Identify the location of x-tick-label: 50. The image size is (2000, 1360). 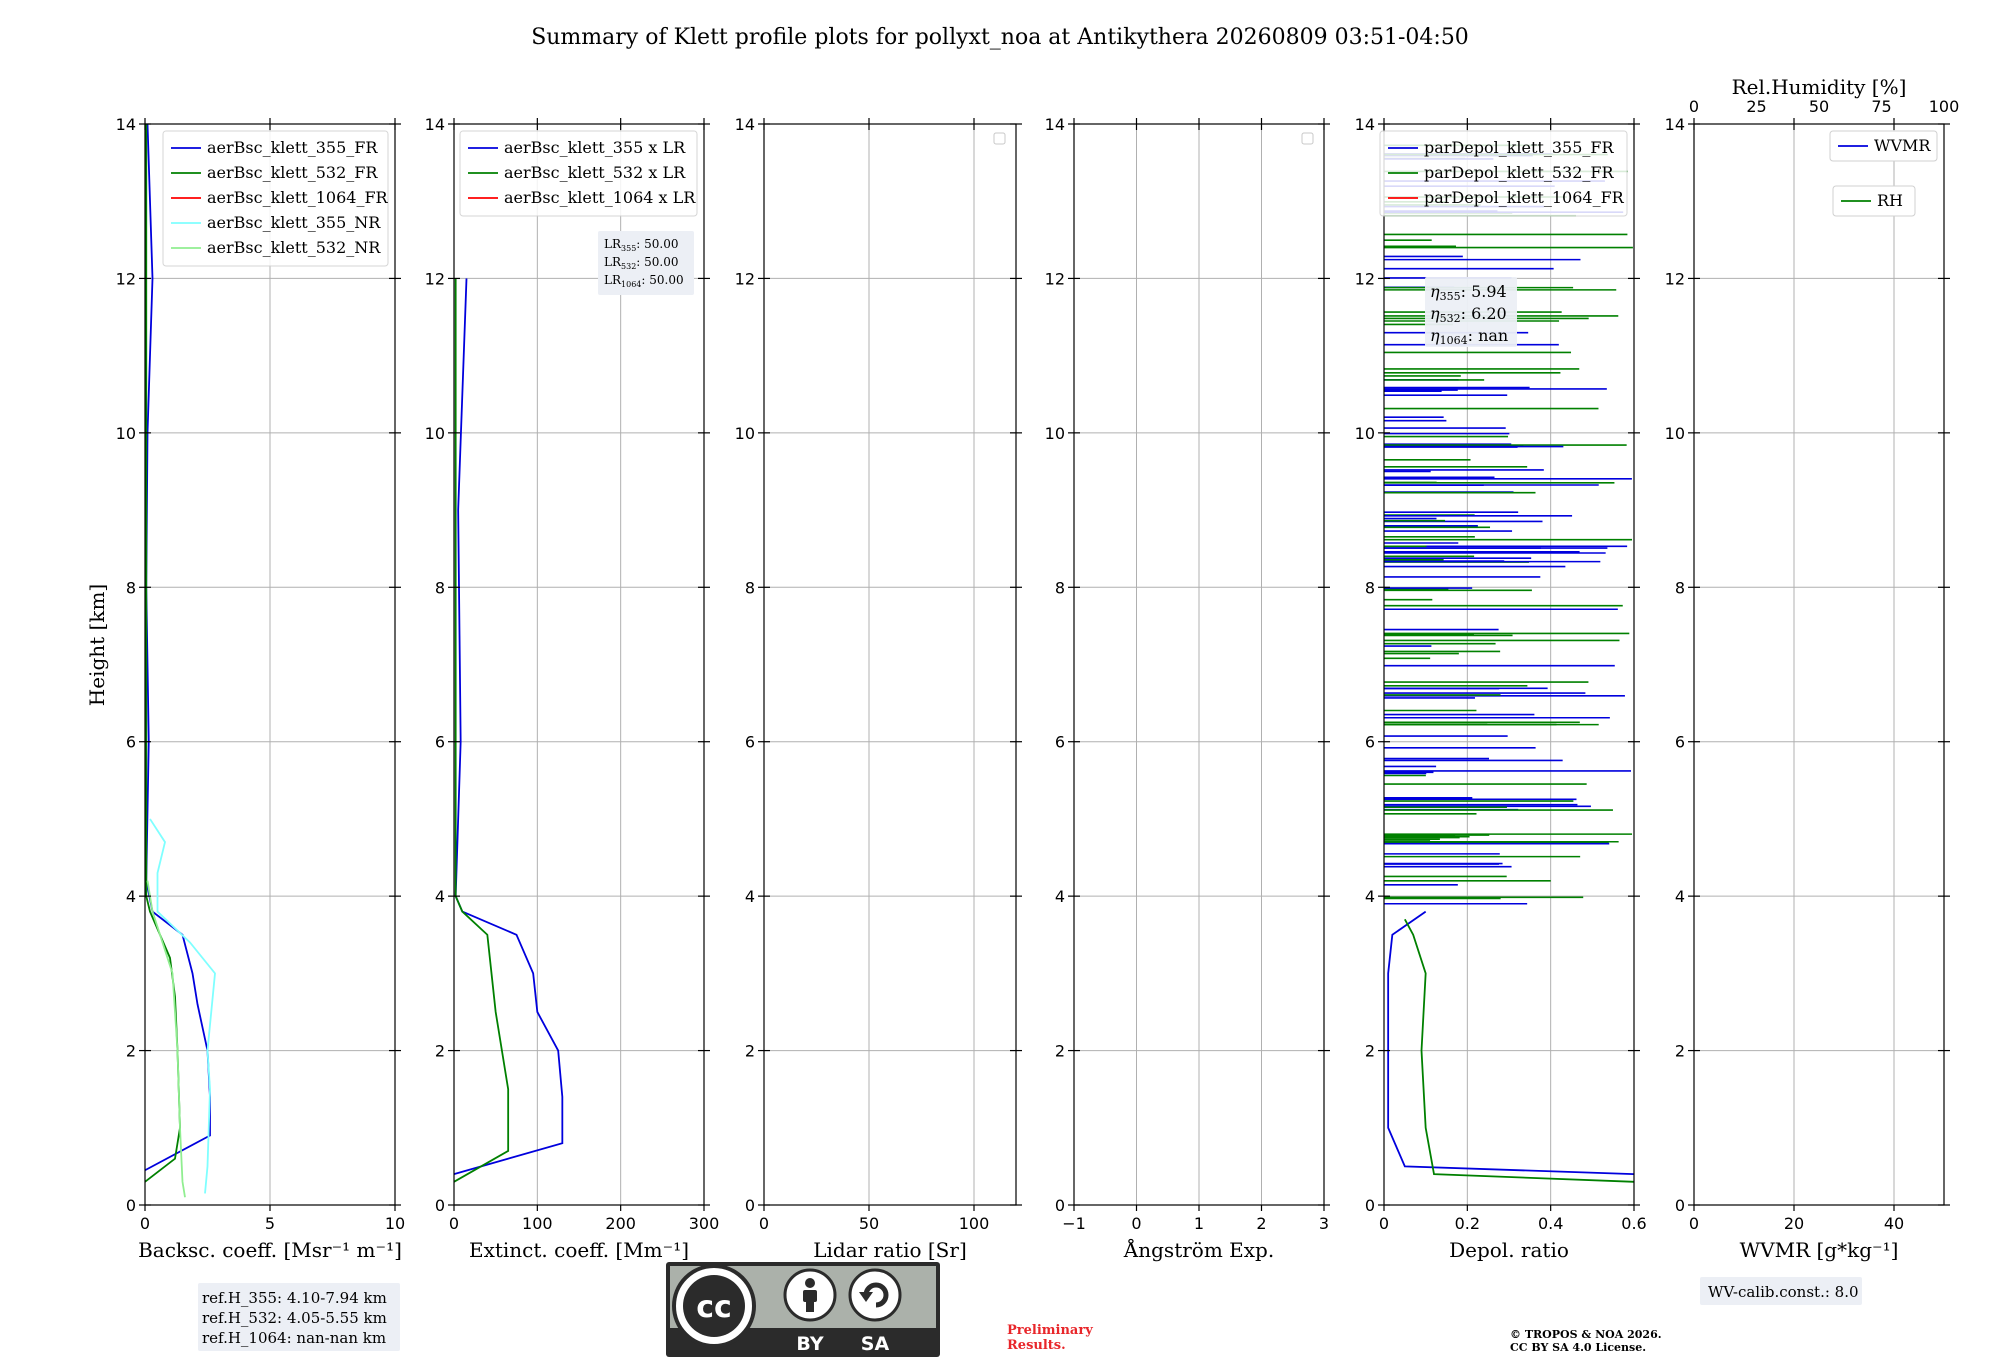
(869, 1223).